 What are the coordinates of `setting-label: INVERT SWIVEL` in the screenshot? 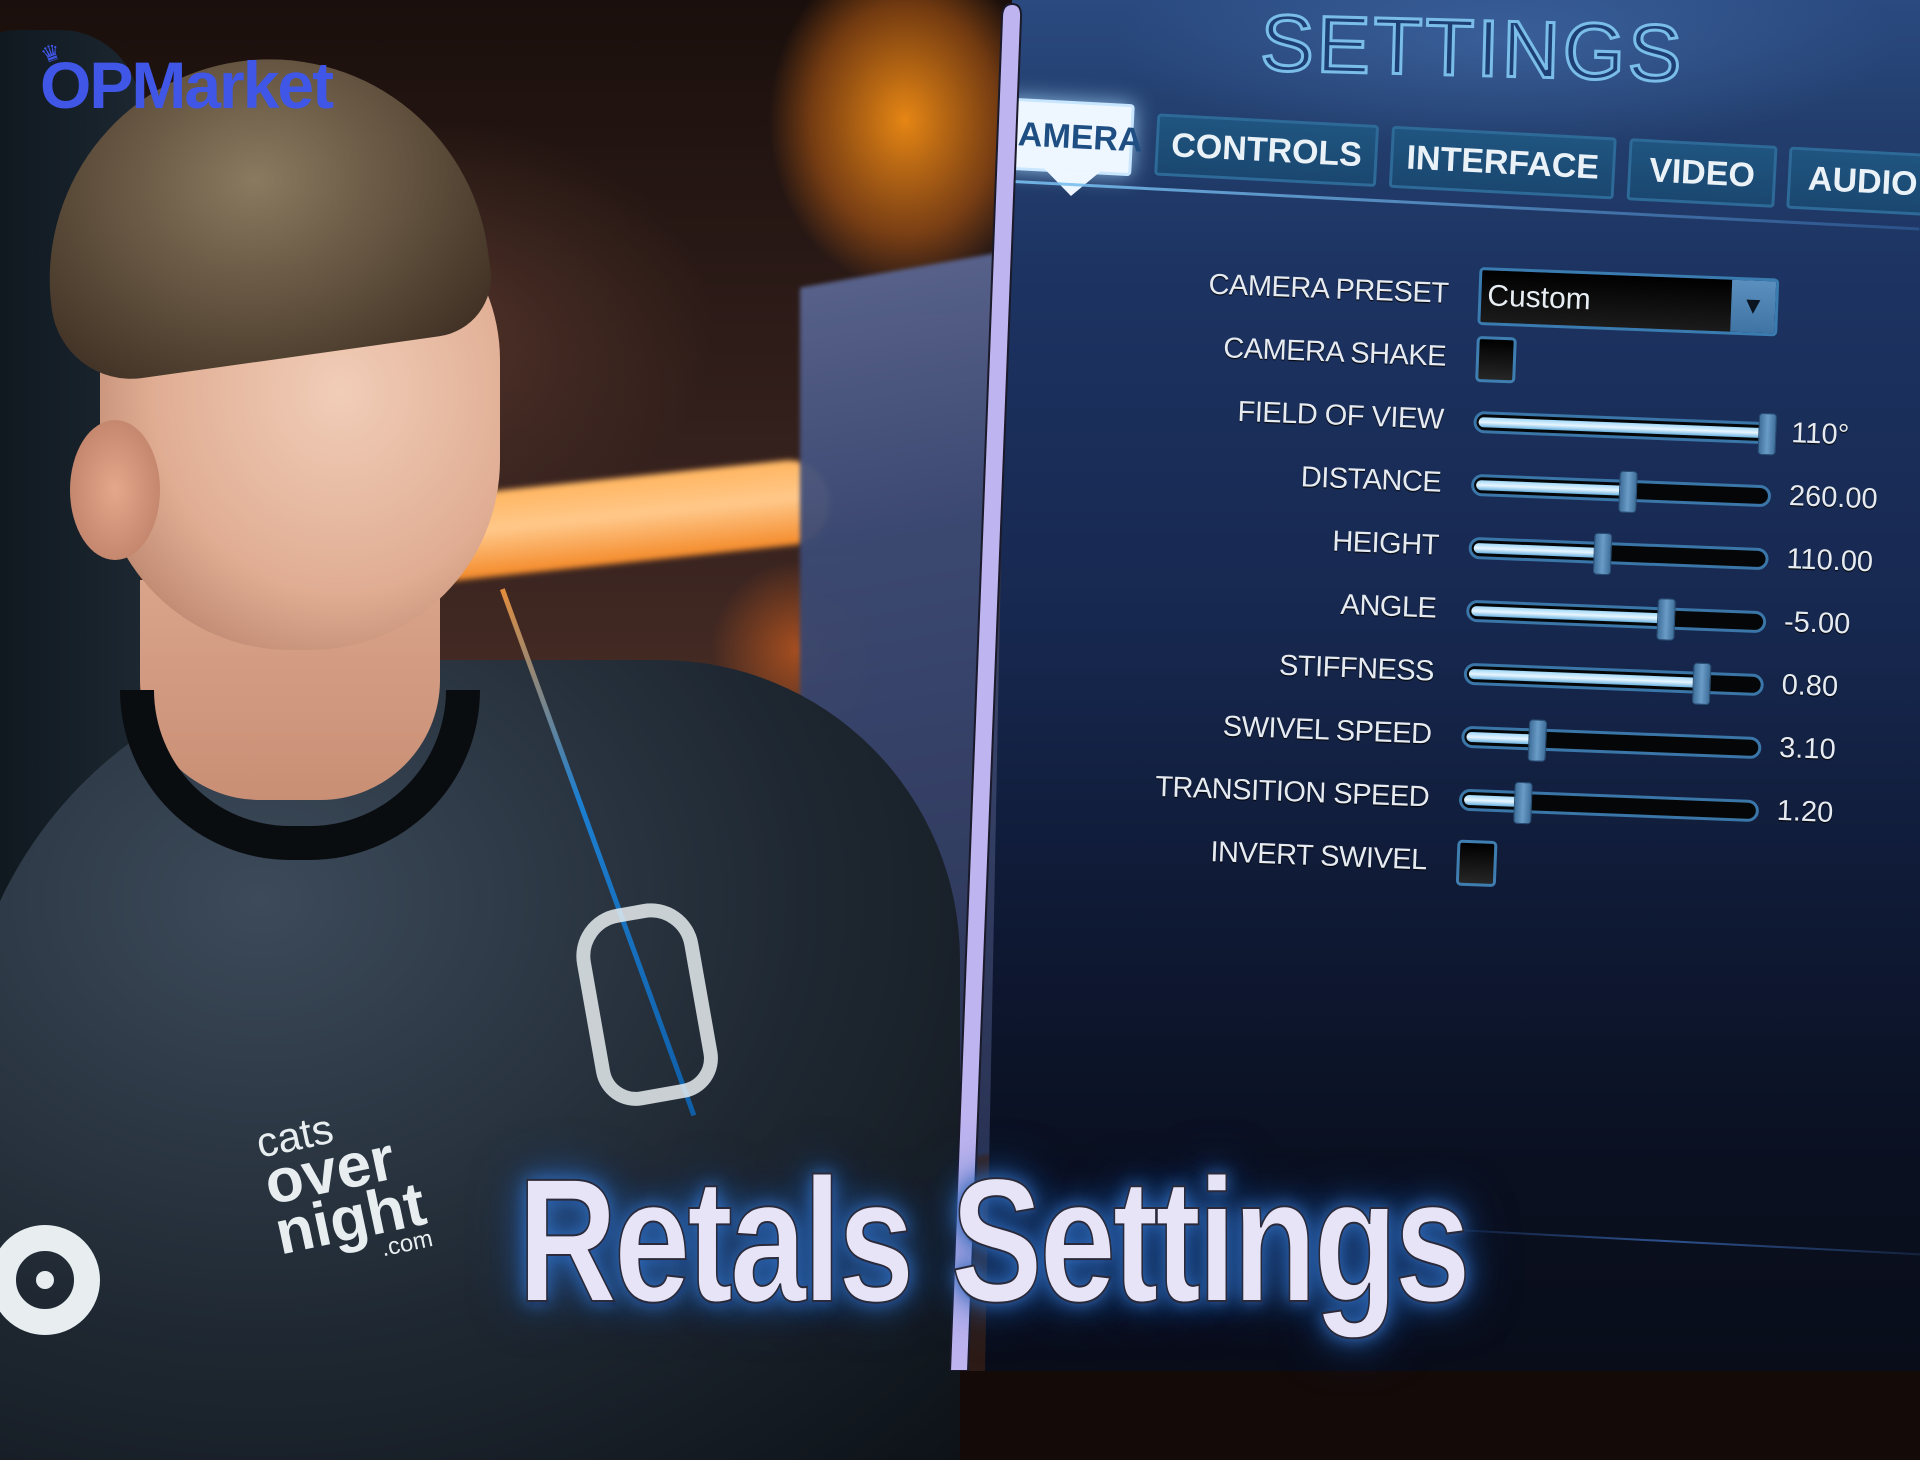 It's located at (1318, 856).